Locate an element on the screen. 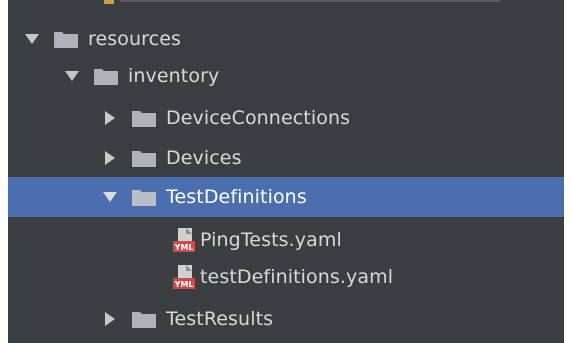  tree-item-inventory: inventory is located at coordinates (286, 76).